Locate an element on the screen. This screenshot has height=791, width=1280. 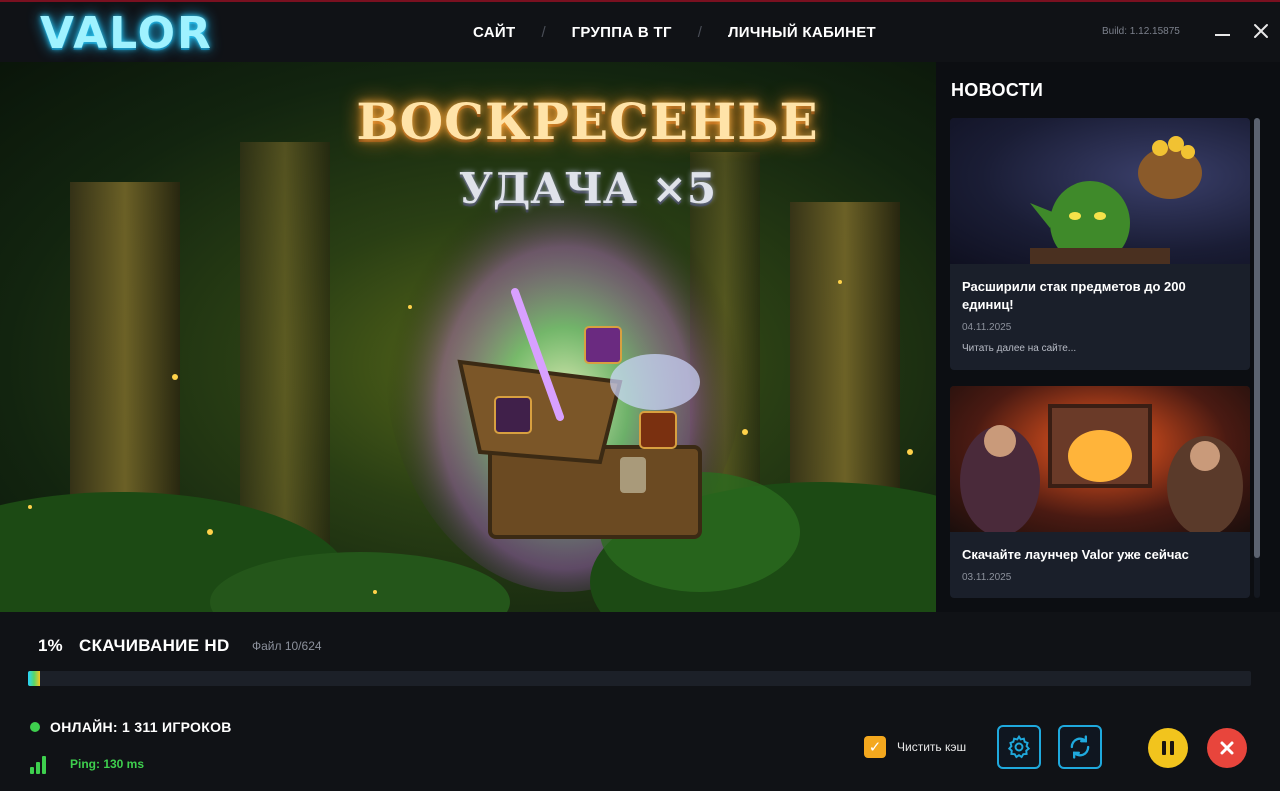
signal-icon is located at coordinates (41, 764).